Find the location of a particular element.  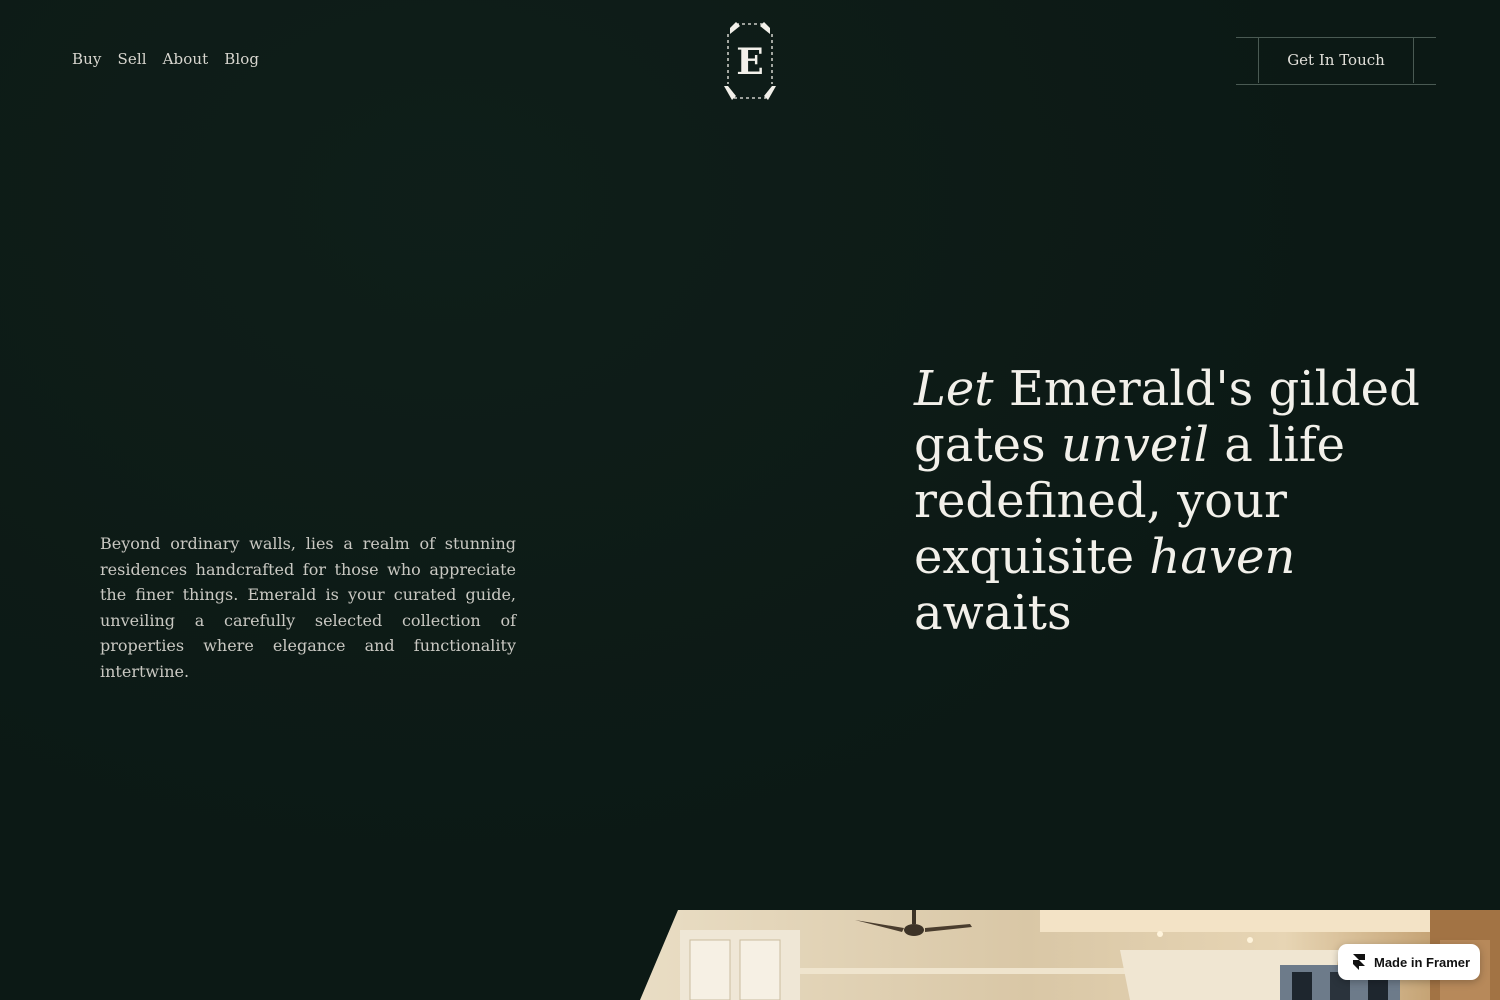

framer-badge-label: Made in Framer is located at coordinates (1422, 962).